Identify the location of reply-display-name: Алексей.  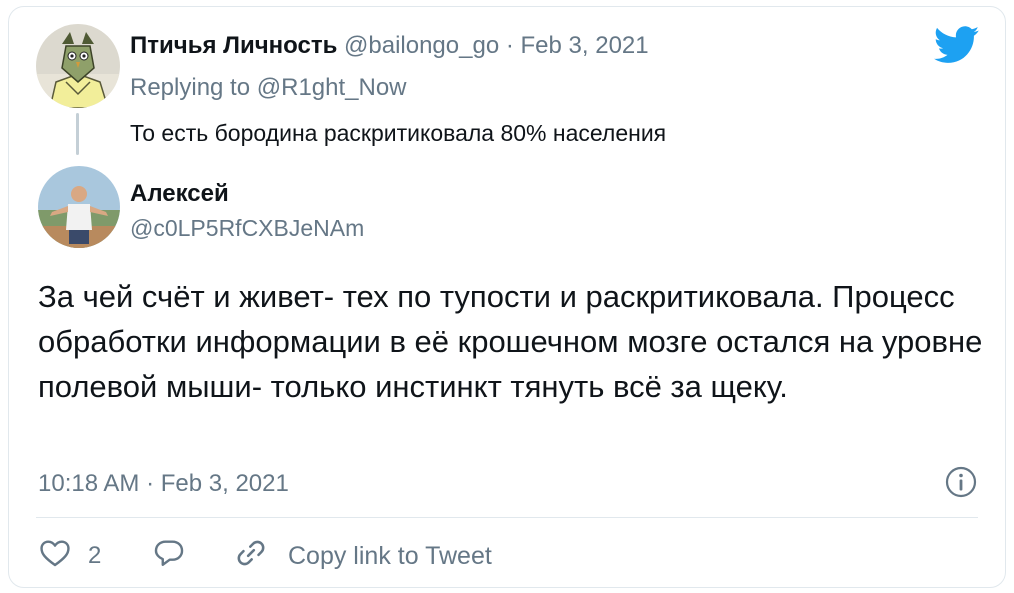
(179, 194).